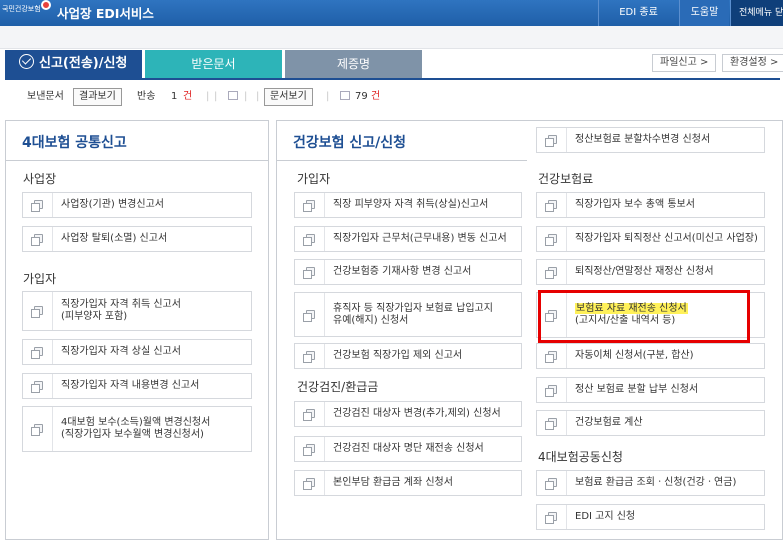 The width and height of the screenshot is (783, 541). I want to click on list-item: 건강검진 대상자 변경(추가,제외) 신청서, so click(408, 414).